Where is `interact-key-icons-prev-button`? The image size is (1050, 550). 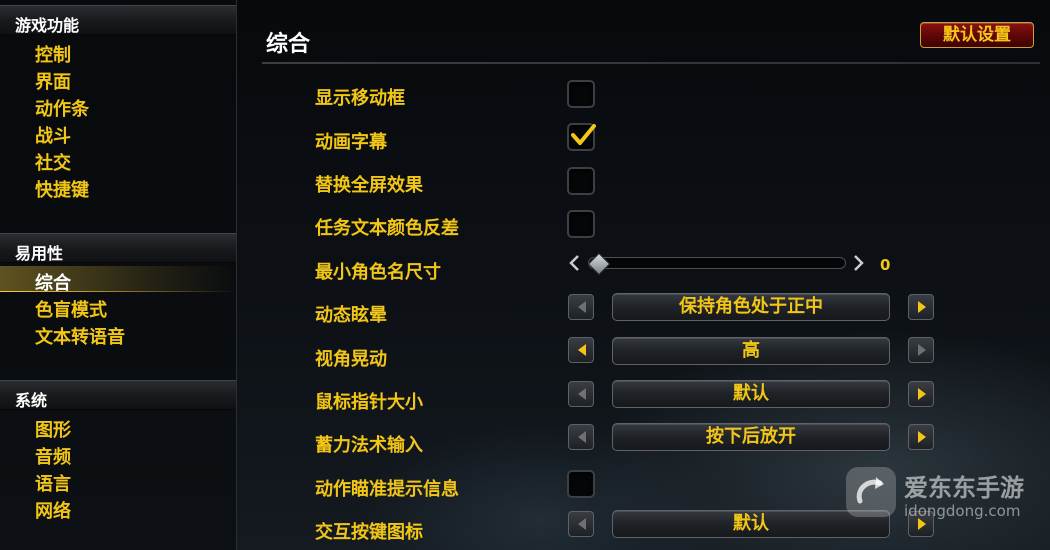 interact-key-icons-prev-button is located at coordinates (581, 524).